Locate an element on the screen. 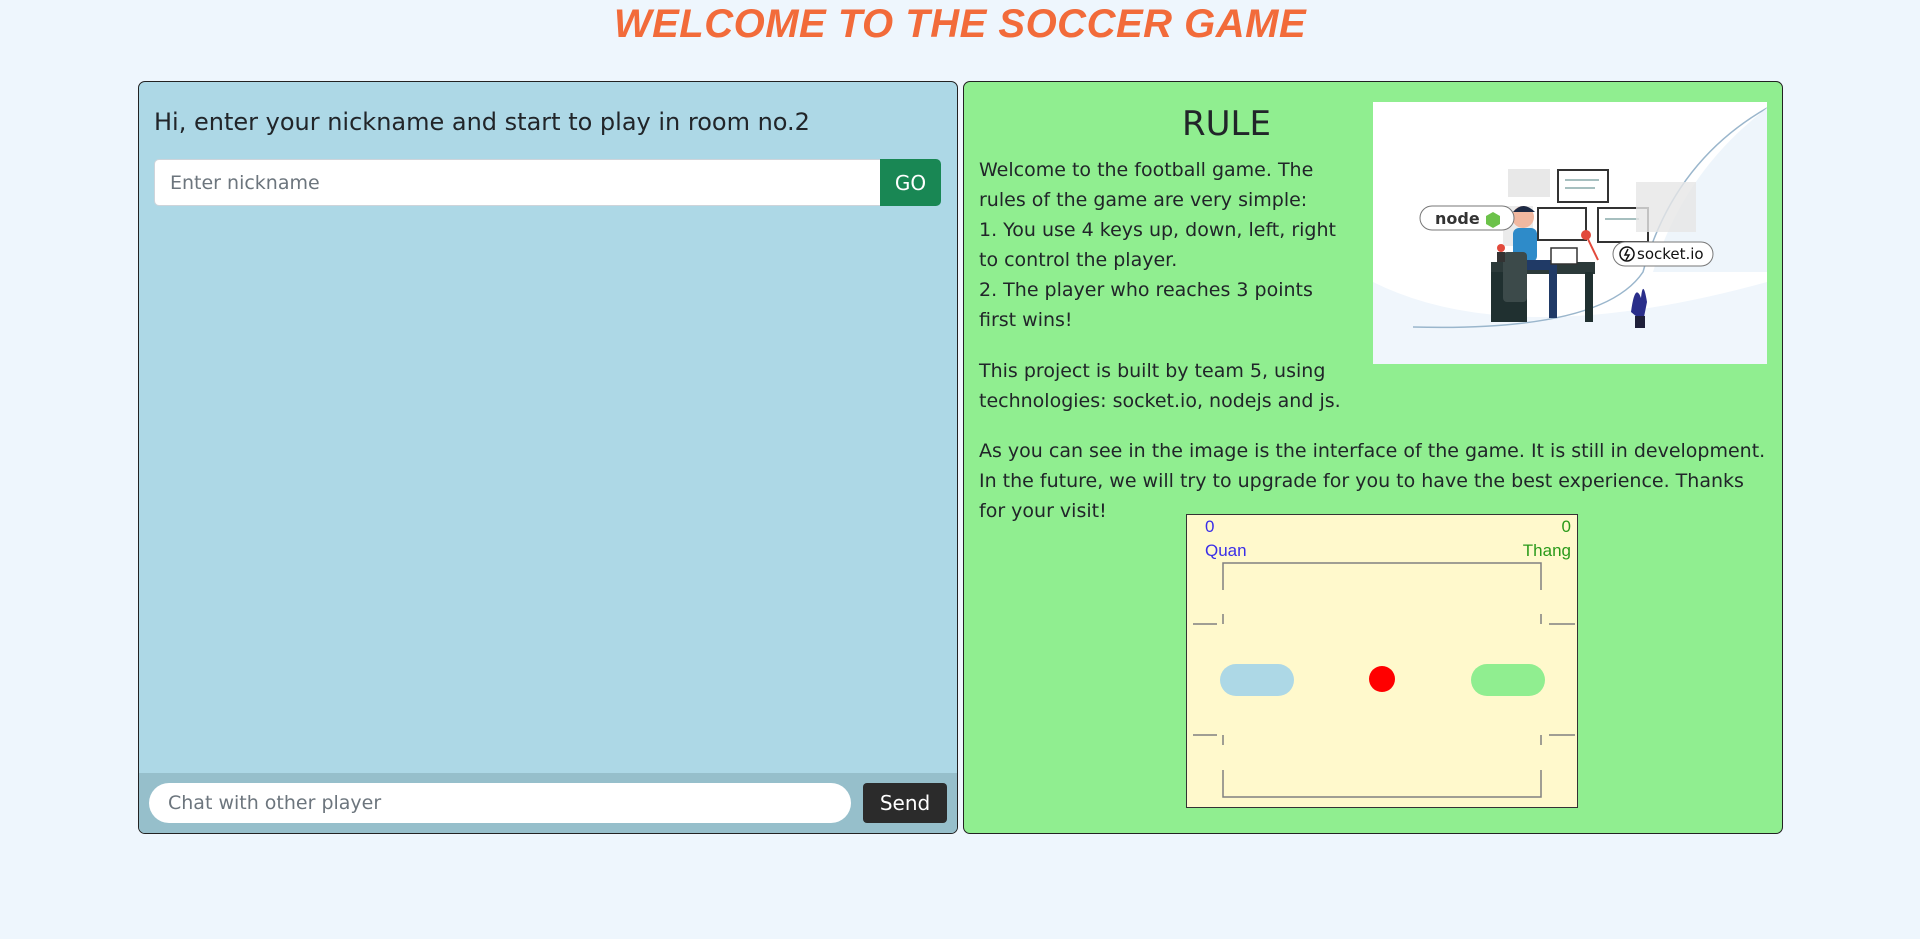  chat-bar: Send is located at coordinates (548, 803).